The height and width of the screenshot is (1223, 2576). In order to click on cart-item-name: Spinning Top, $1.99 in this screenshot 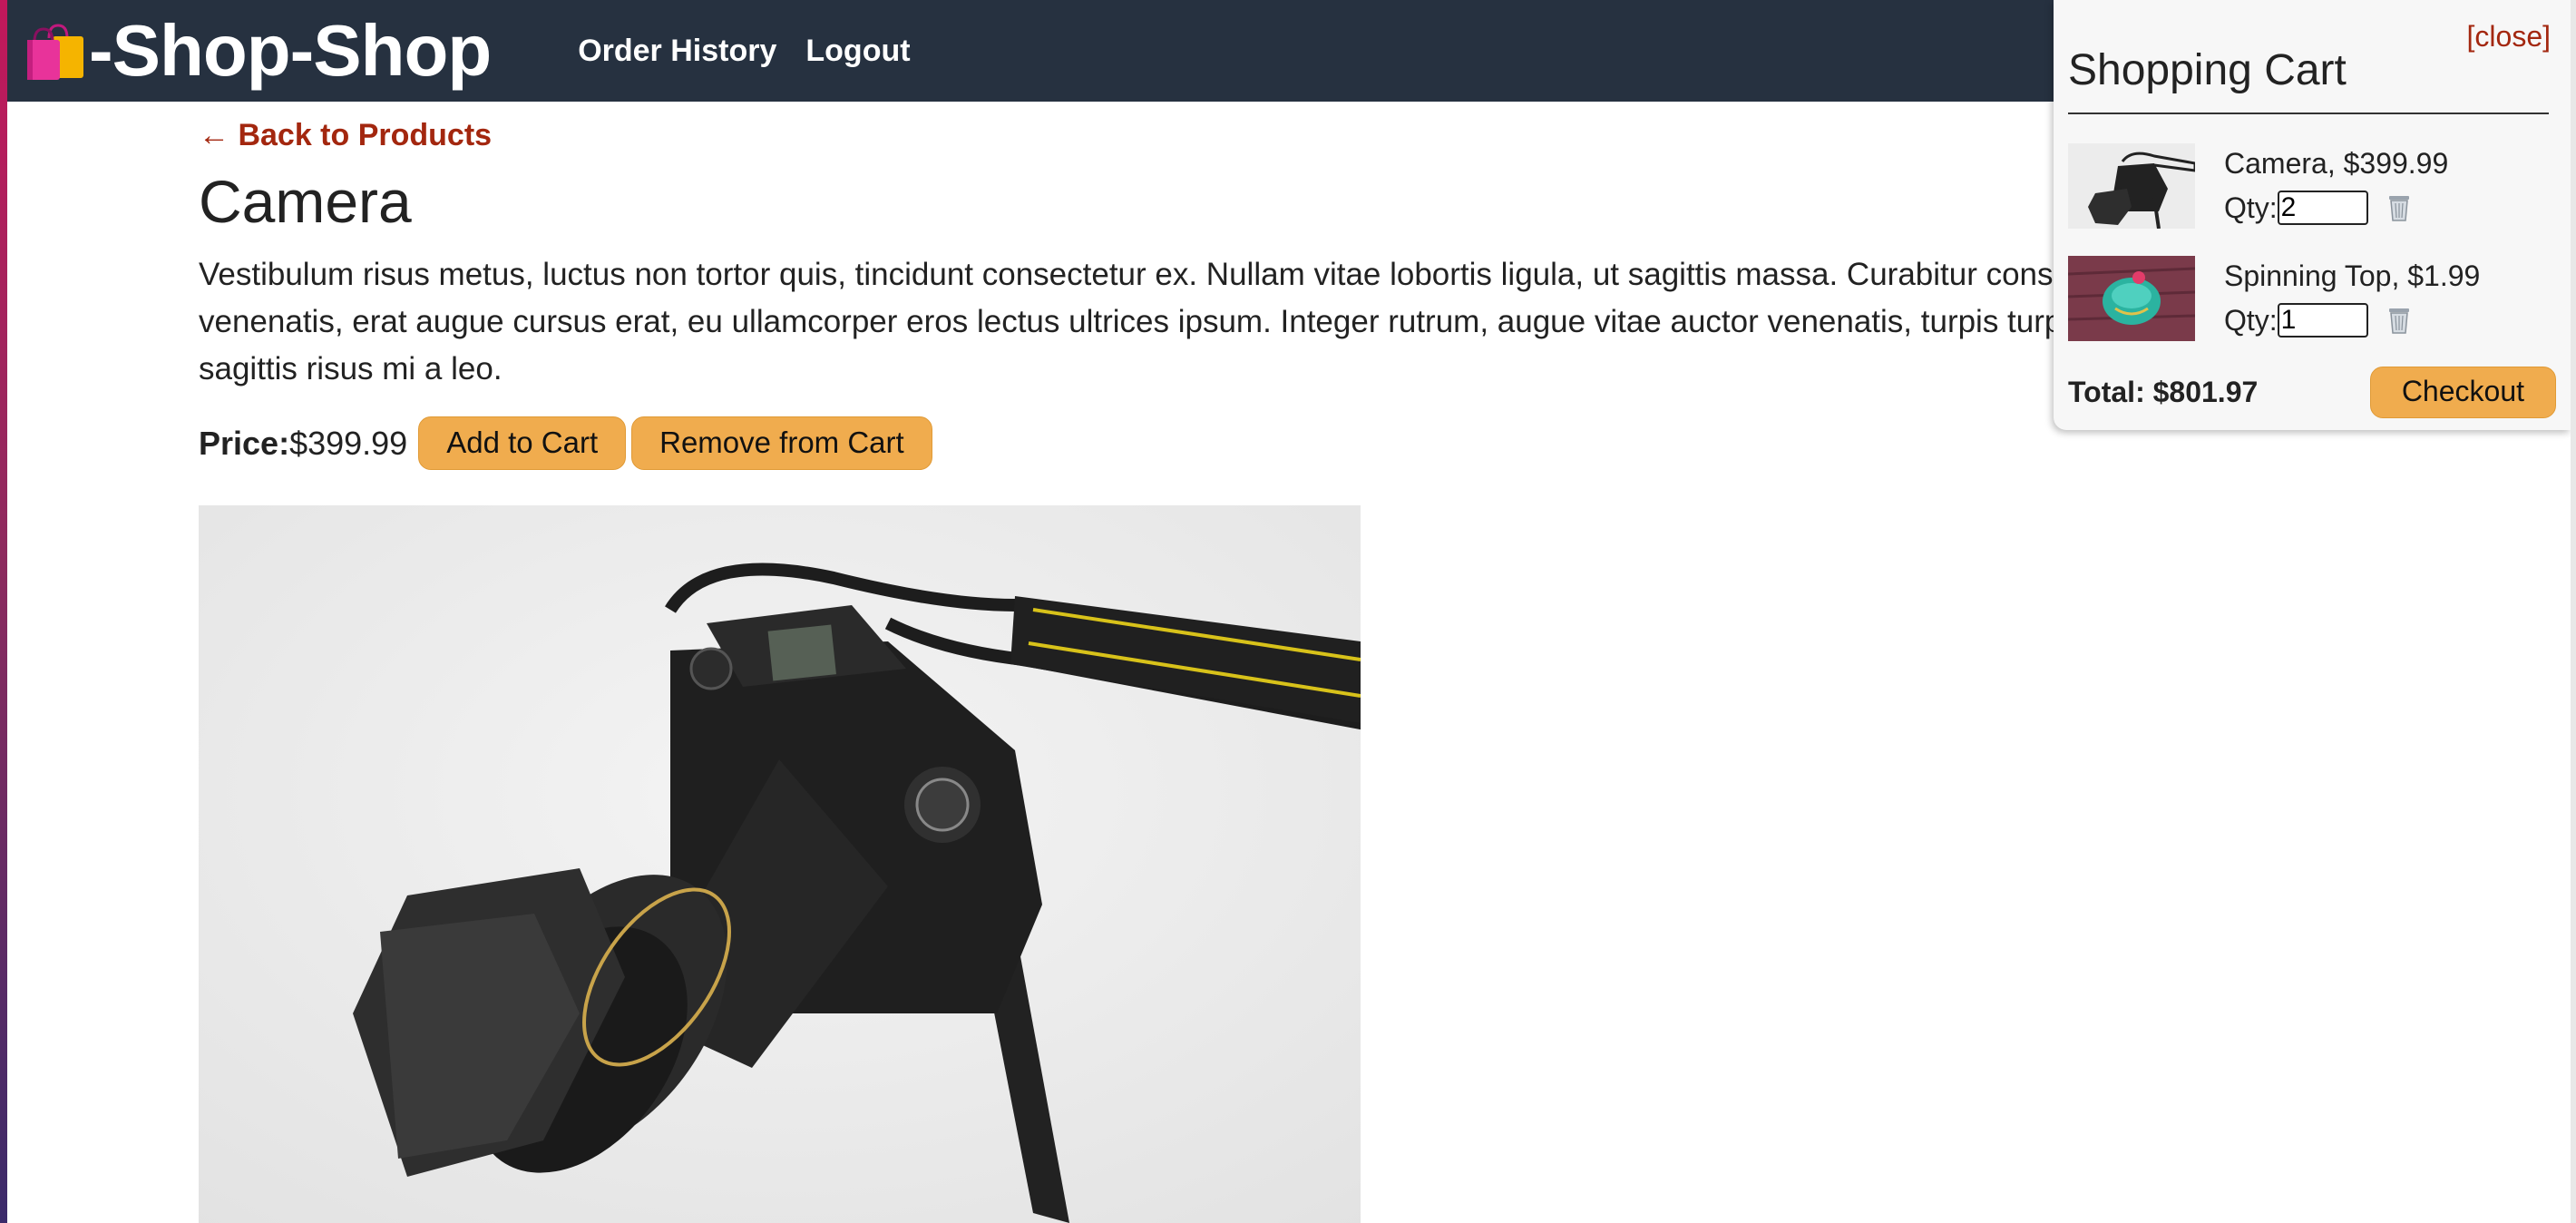, I will do `click(2352, 275)`.